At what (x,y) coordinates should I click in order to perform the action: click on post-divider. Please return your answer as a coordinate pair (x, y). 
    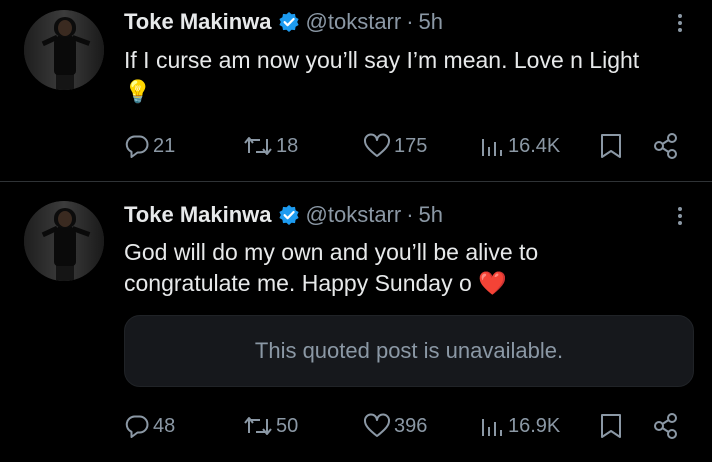
    Looking at the image, I should click on (356, 181).